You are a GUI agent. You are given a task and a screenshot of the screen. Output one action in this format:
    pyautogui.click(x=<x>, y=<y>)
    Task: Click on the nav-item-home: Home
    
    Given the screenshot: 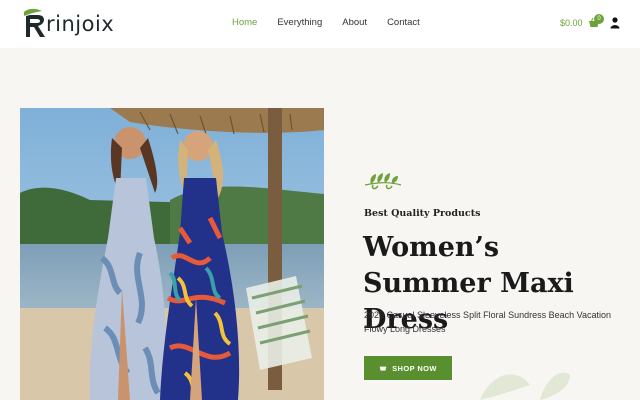 What is the action you would take?
    pyautogui.click(x=244, y=22)
    